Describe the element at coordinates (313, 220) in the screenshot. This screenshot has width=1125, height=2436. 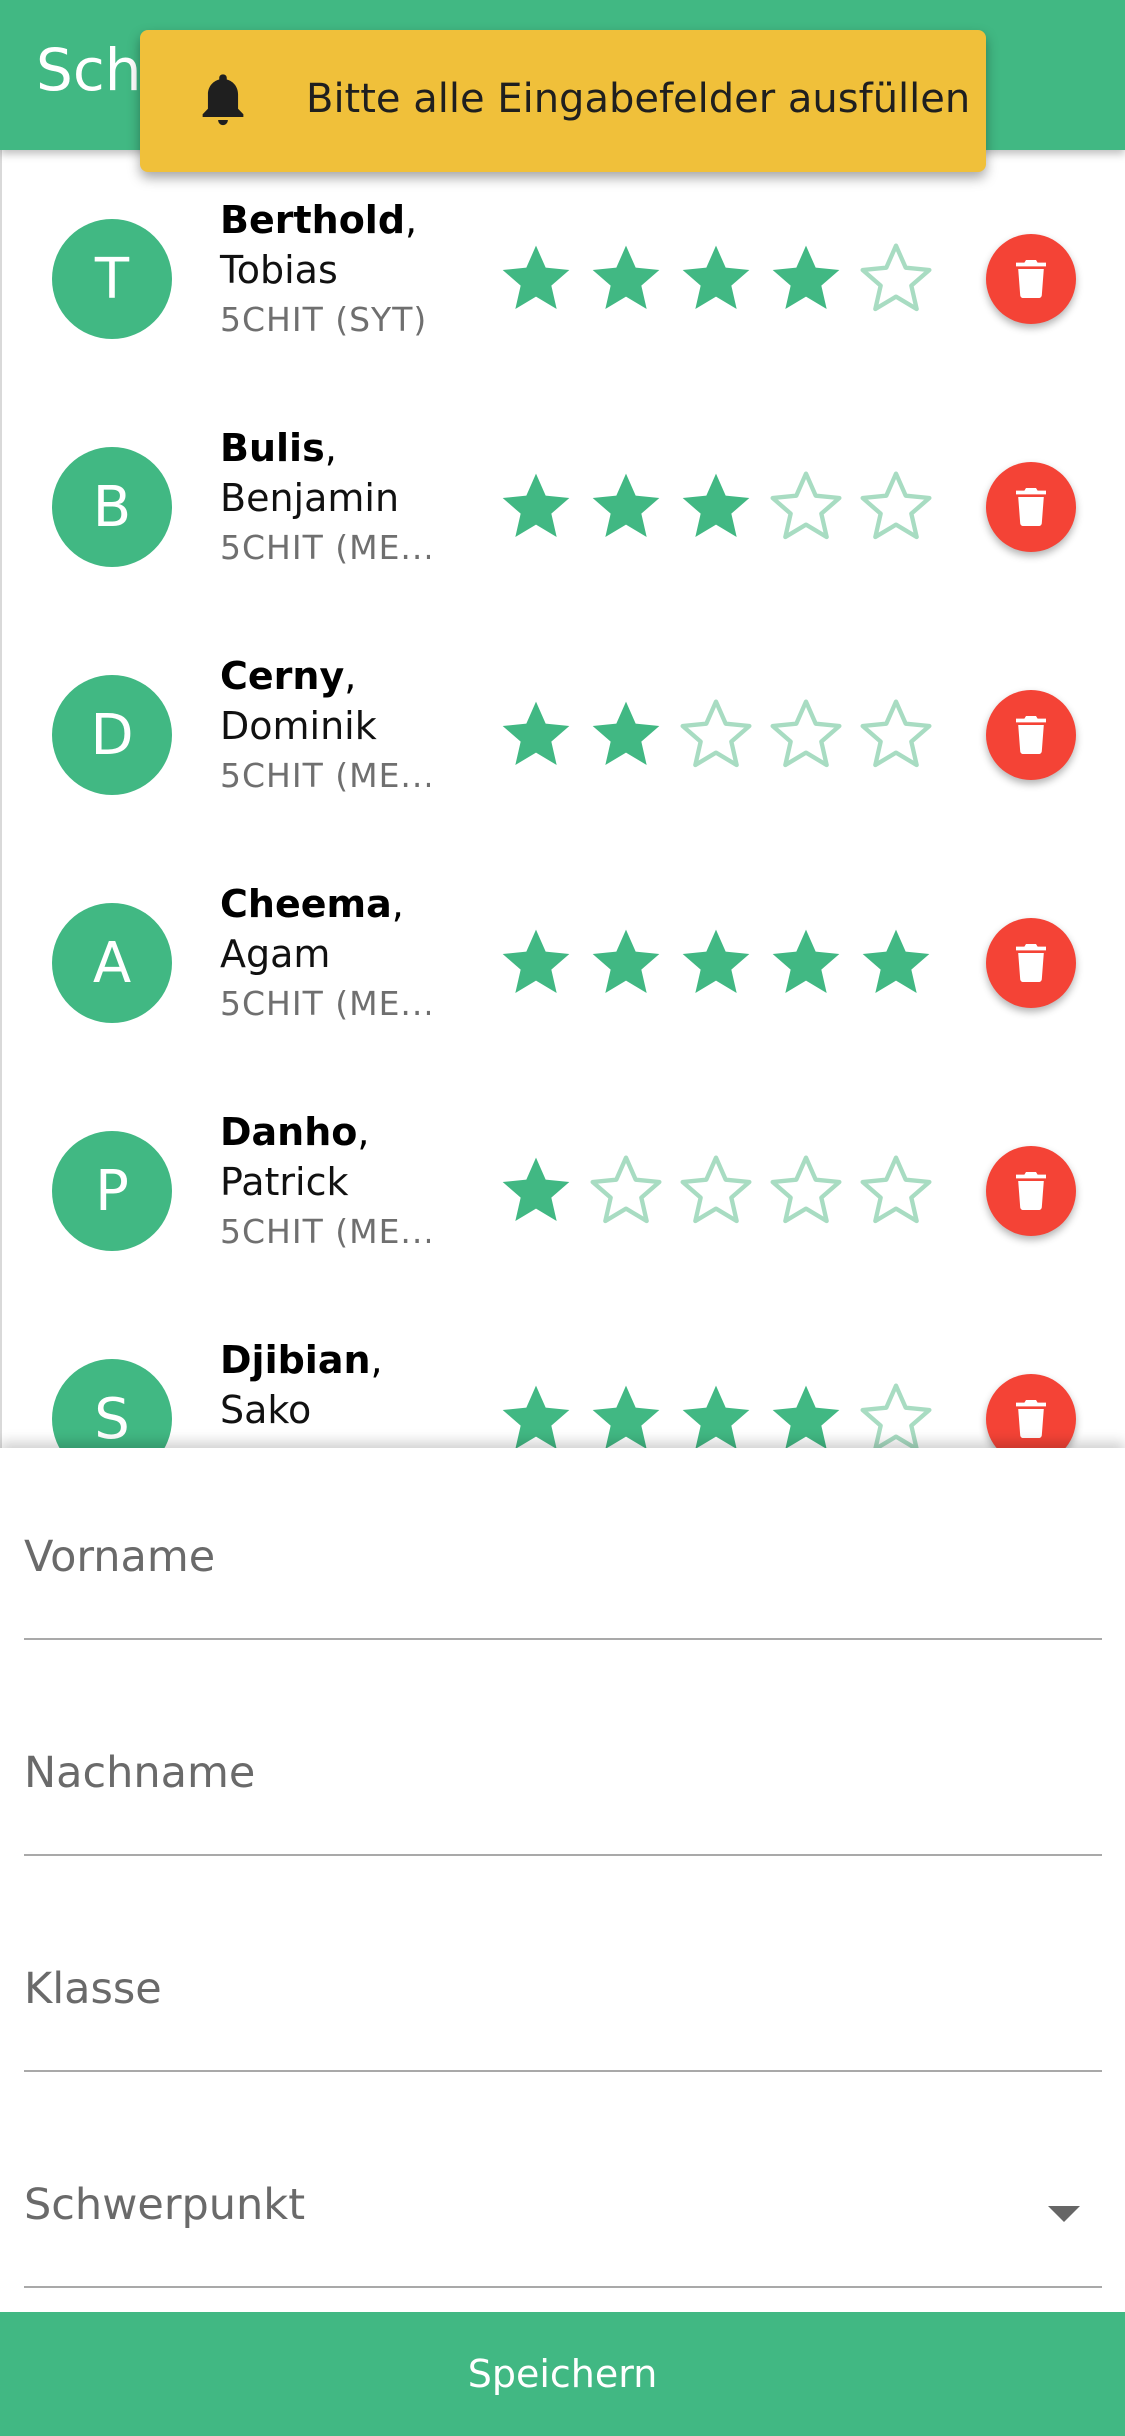
I see `student-lastname: Berthold` at that location.